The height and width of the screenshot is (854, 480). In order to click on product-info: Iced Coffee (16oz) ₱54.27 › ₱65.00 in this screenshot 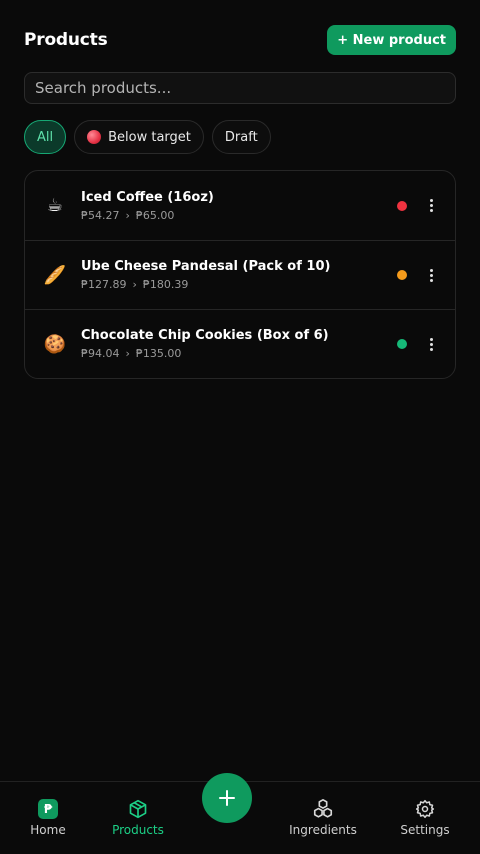, I will do `click(239, 206)`.